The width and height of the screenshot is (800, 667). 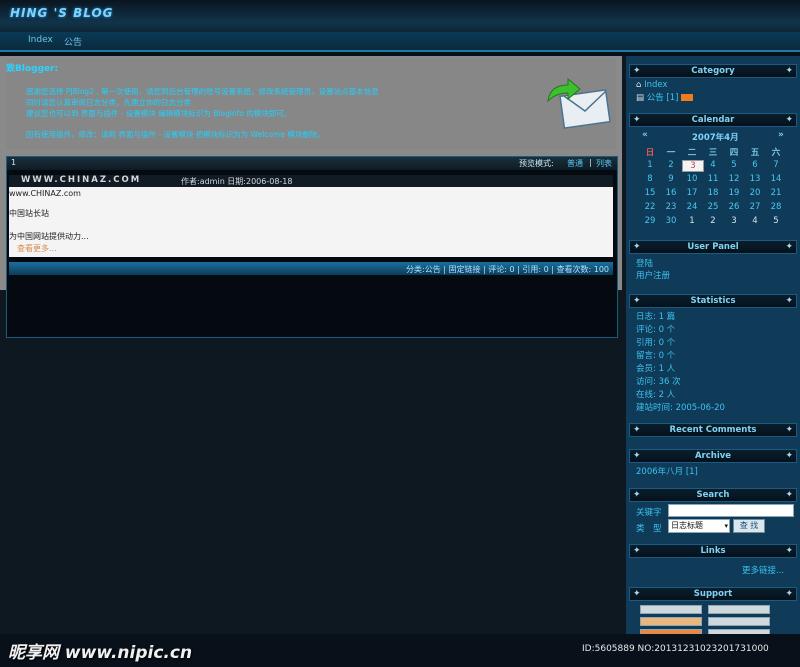 I want to click on calendar-day: 18, so click(x=713, y=193).